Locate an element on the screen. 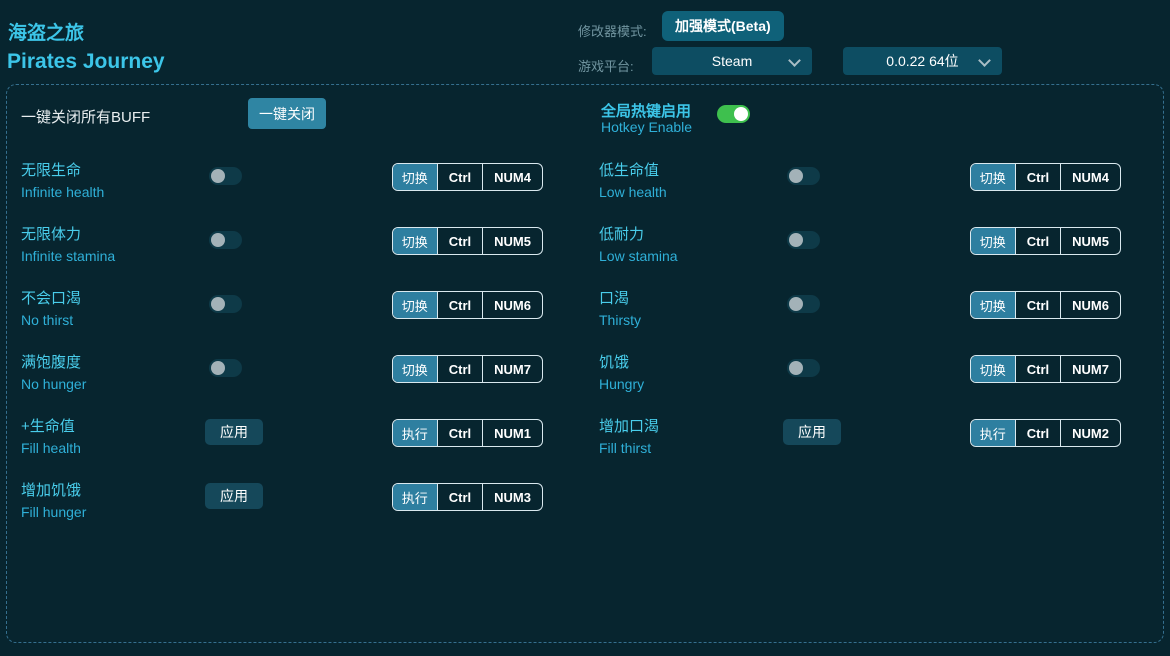 This screenshot has width=1170, height=656. cheat-name-zh: 不会口渴 is located at coordinates (51, 298).